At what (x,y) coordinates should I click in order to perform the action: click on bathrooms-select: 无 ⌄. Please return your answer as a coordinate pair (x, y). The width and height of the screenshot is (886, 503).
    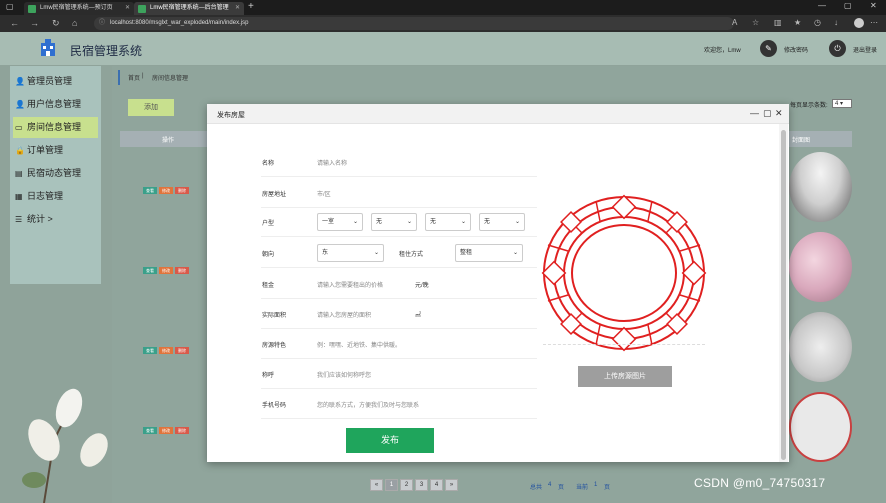
    Looking at the image, I should click on (502, 222).